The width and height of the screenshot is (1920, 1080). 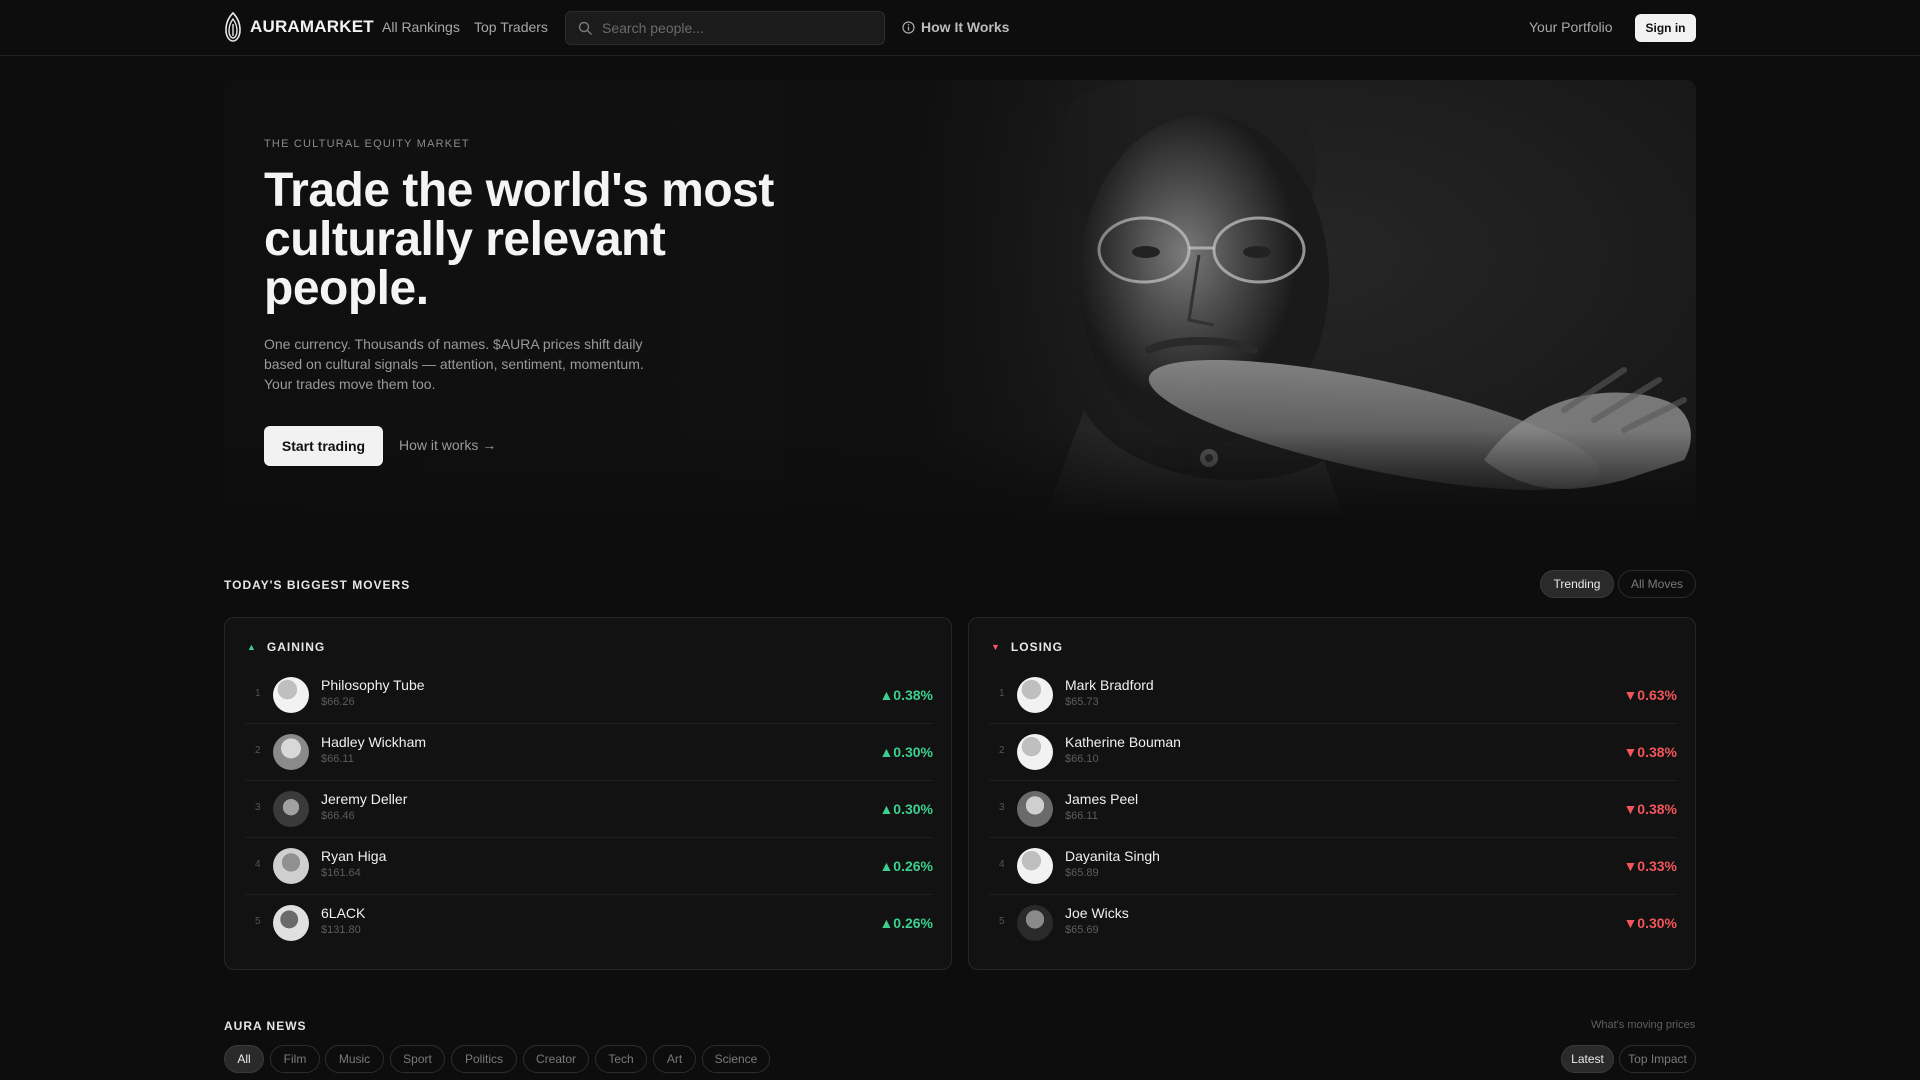 What do you see at coordinates (354, 1059) in the screenshot?
I see `news-filter-music: Music` at bounding box center [354, 1059].